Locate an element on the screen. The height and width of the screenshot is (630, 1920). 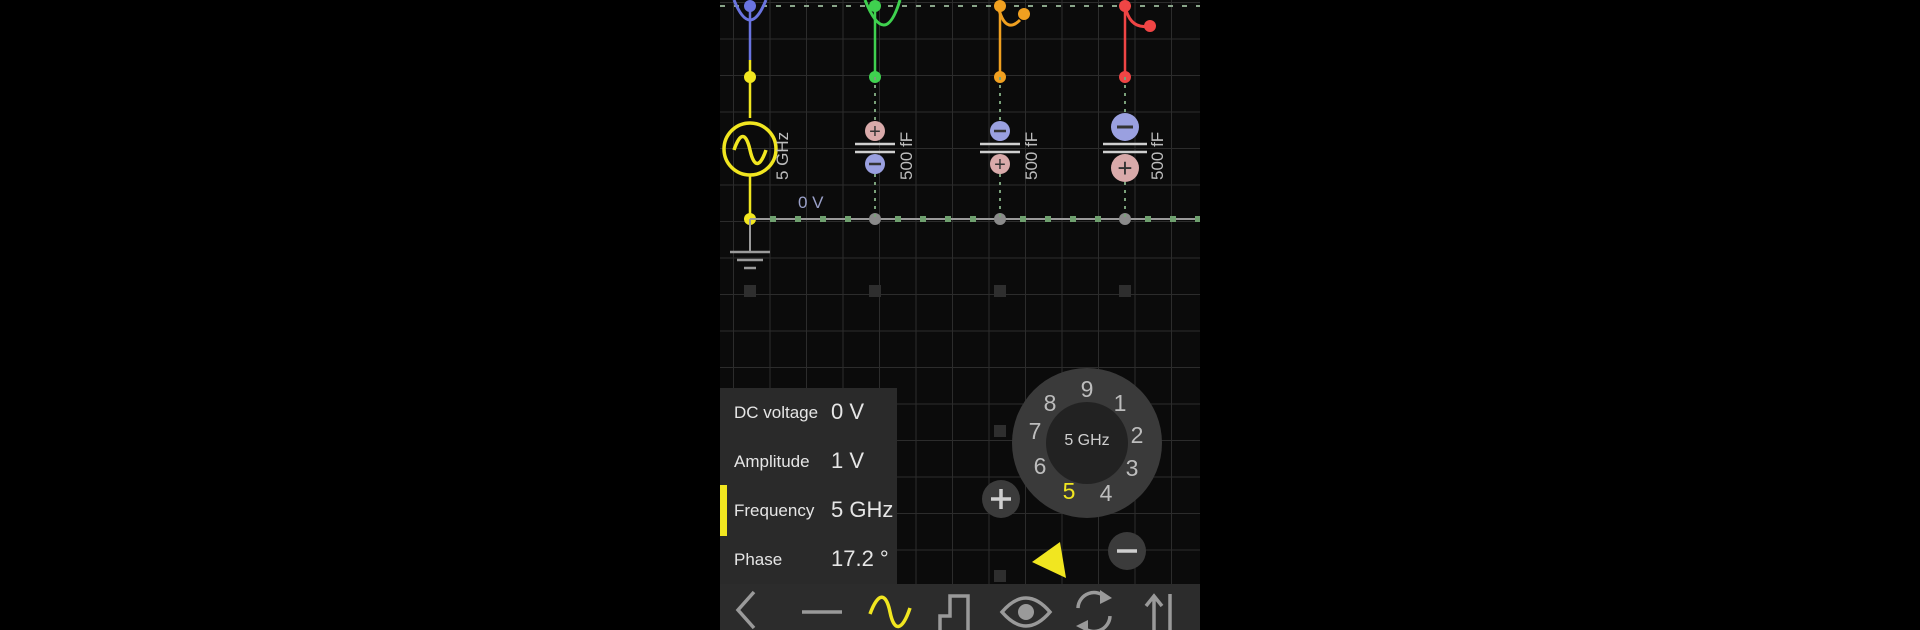
source-frequency-label: 5 GHz is located at coordinates (782, 156).